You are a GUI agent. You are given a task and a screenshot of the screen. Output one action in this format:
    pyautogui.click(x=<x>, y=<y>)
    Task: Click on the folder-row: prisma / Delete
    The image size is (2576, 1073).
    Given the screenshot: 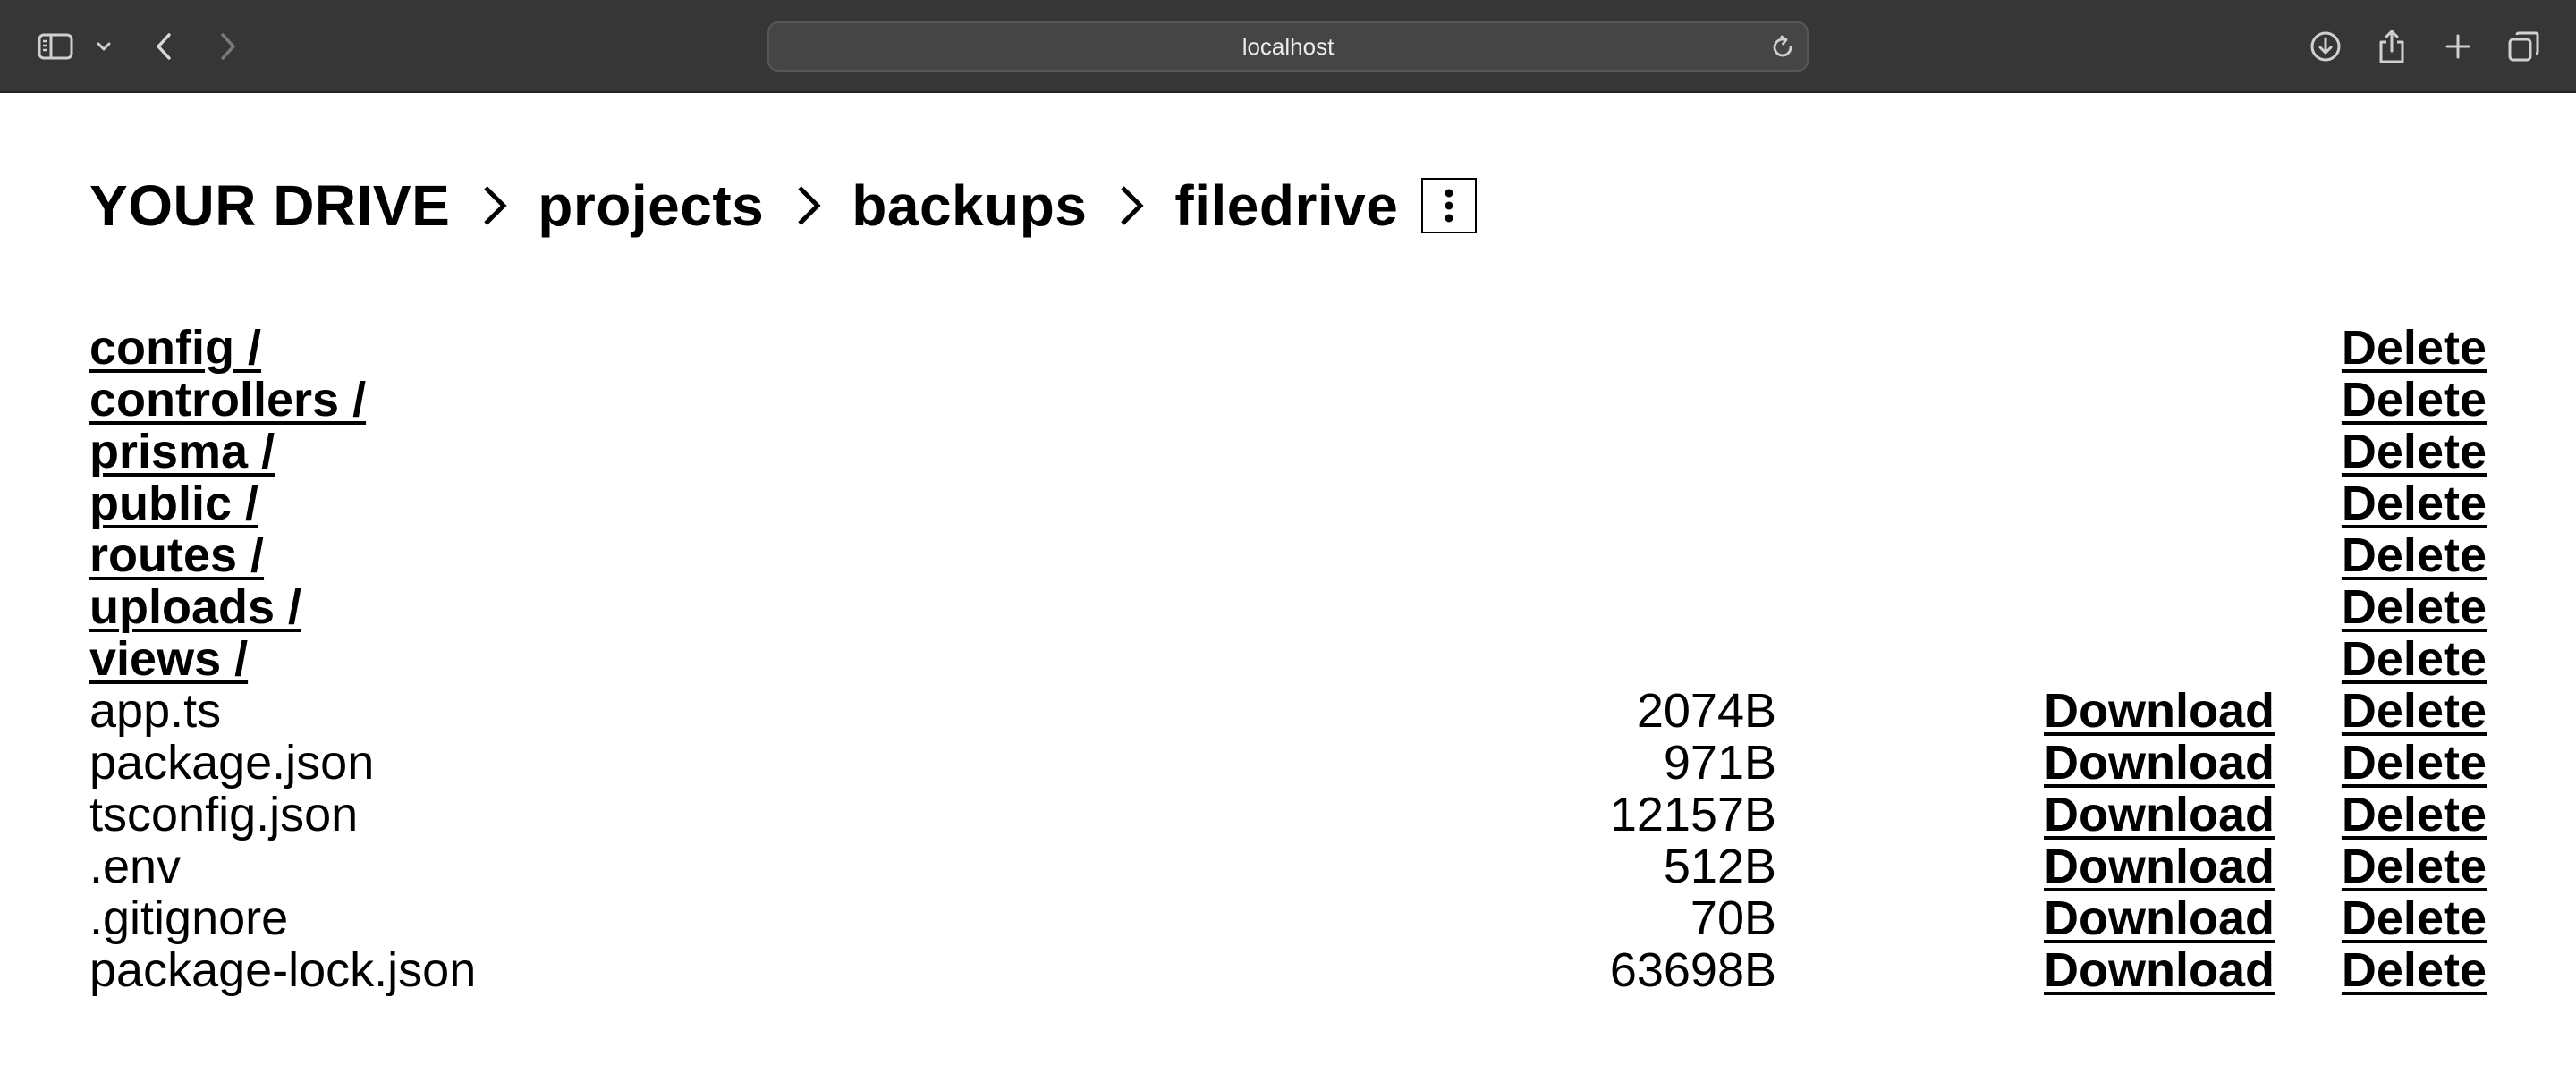 What is the action you would take?
    pyautogui.click(x=1288, y=451)
    